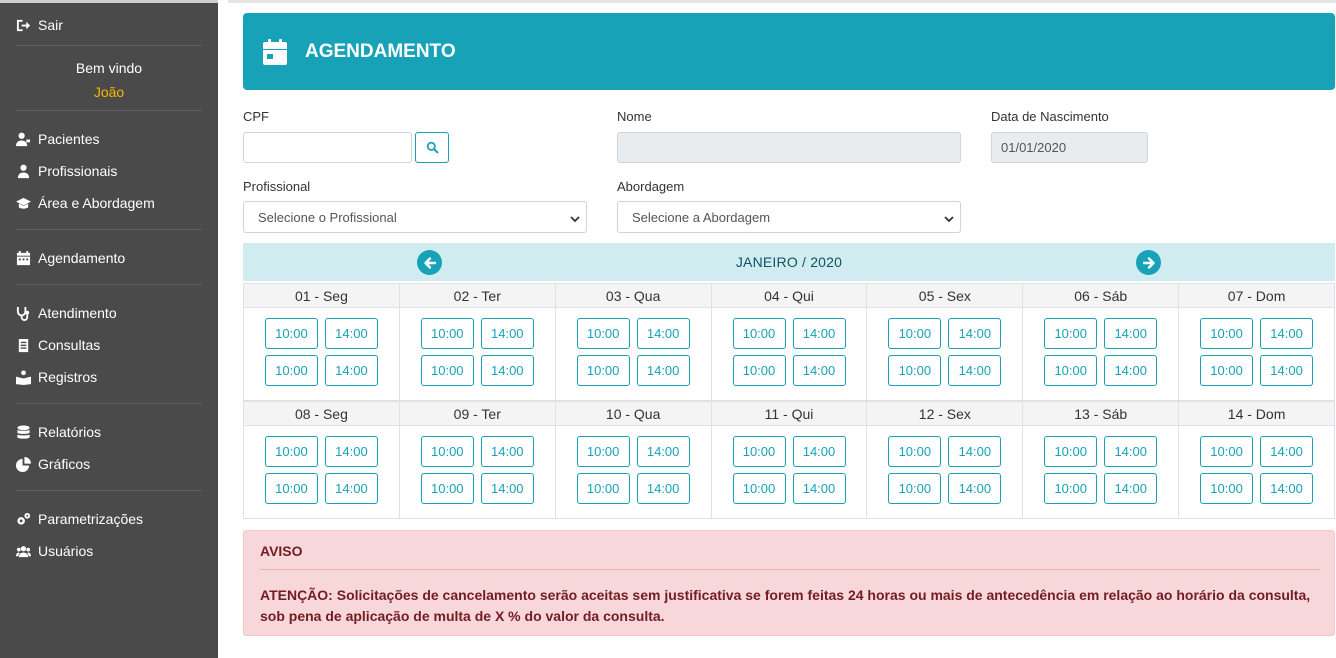 This screenshot has width=1336, height=658. I want to click on day-header: 05 - Sex, so click(945, 295).